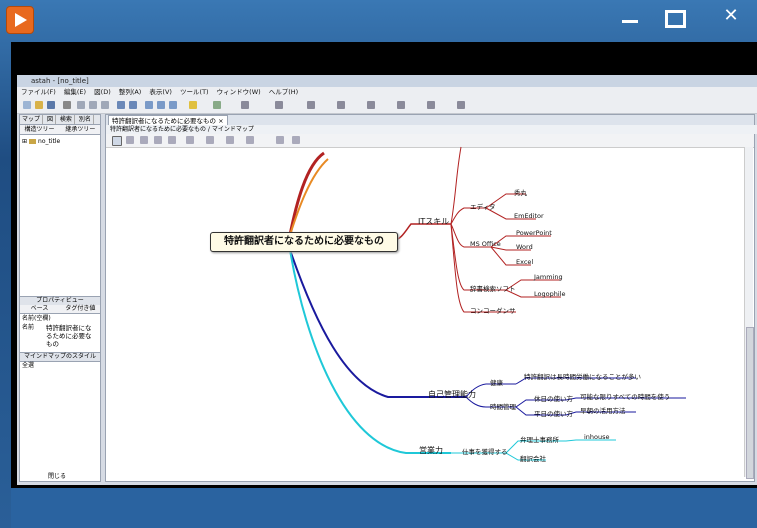  I want to click on node-hidemaru: 秀丸, so click(520, 192).